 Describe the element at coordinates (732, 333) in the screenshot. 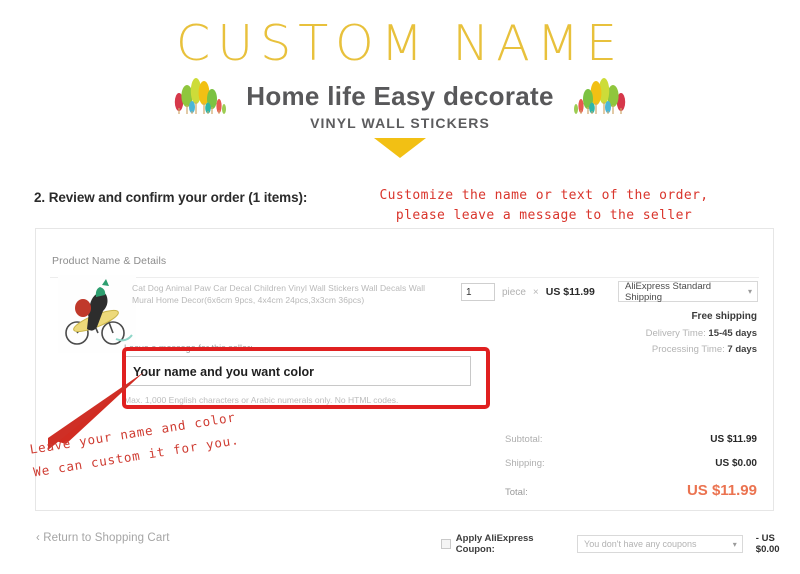

I see `delivery-time-value: 15-45 days` at that location.